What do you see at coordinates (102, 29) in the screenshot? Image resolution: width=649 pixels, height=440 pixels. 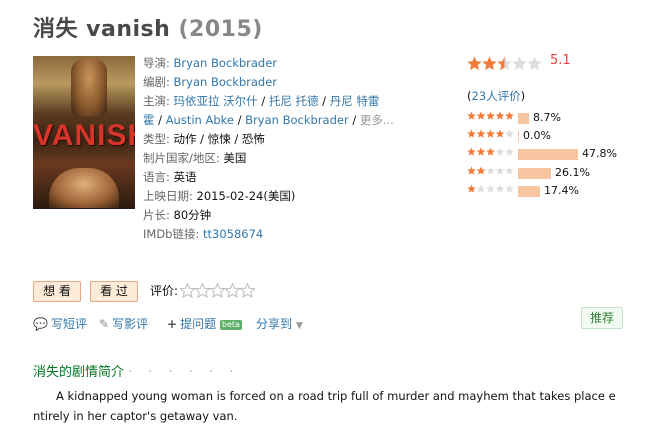 I see `movie-title: 消失 vanish` at bounding box center [102, 29].